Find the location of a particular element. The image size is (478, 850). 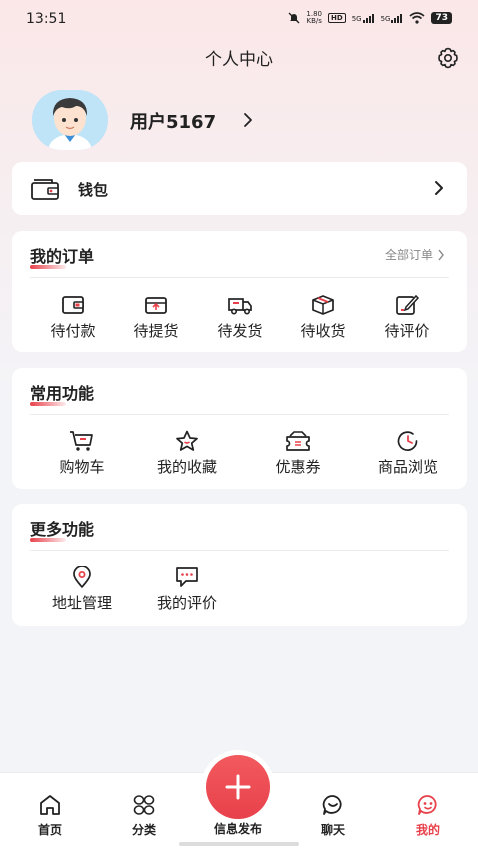

all-orders-label: 全部订单 is located at coordinates (408, 255).